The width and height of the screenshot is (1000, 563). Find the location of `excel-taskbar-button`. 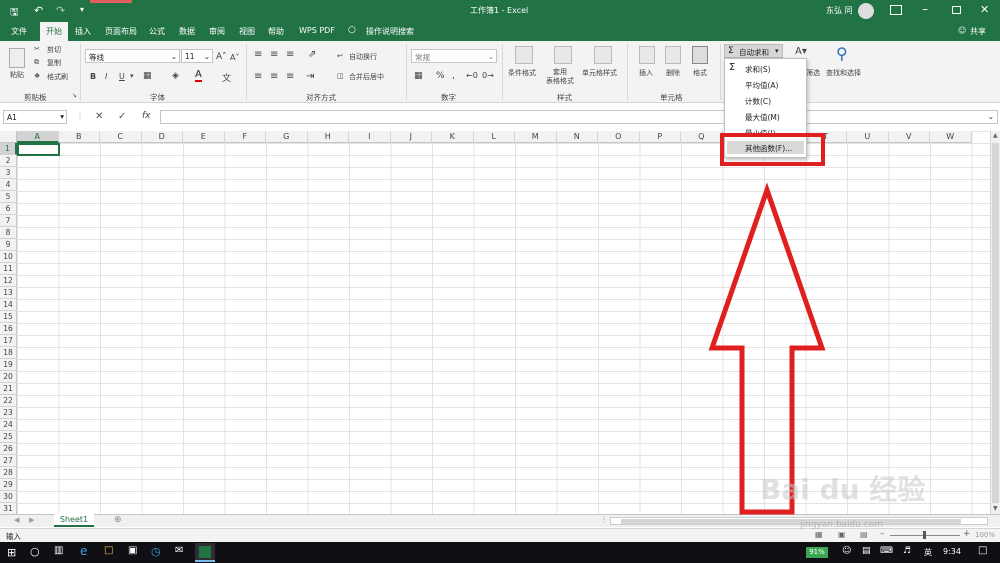

excel-taskbar-button is located at coordinates (205, 552).